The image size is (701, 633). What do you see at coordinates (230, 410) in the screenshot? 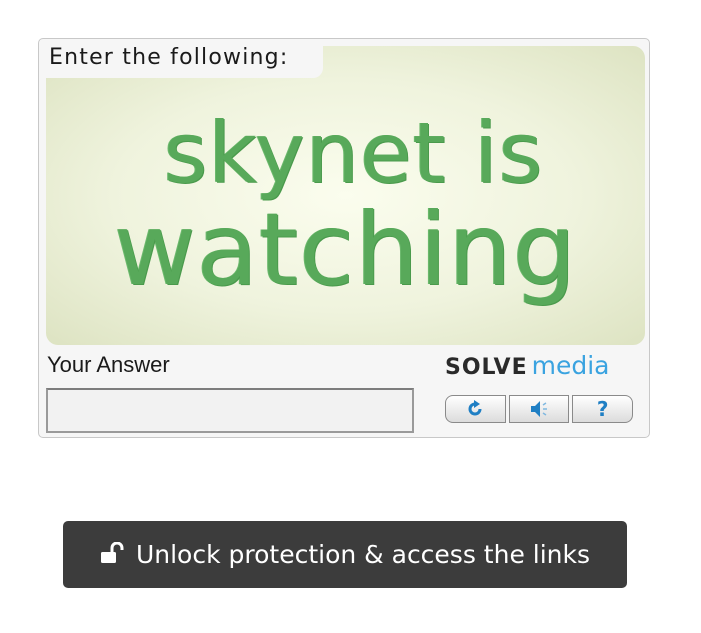
I see `answer-input` at bounding box center [230, 410].